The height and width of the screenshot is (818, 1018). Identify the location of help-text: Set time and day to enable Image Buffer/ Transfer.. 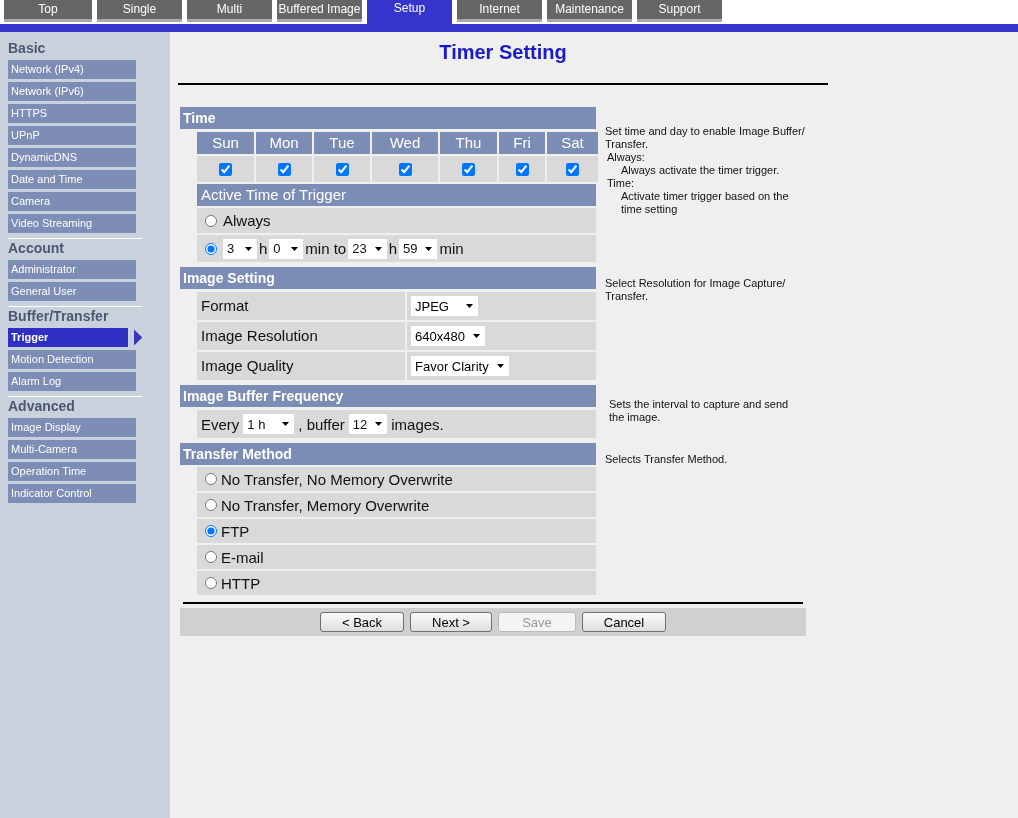
(705, 138).